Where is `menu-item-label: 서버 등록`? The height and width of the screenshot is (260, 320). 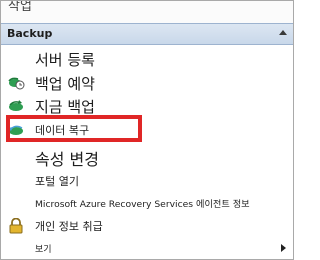
menu-item-label: 서버 등록 is located at coordinates (65, 60).